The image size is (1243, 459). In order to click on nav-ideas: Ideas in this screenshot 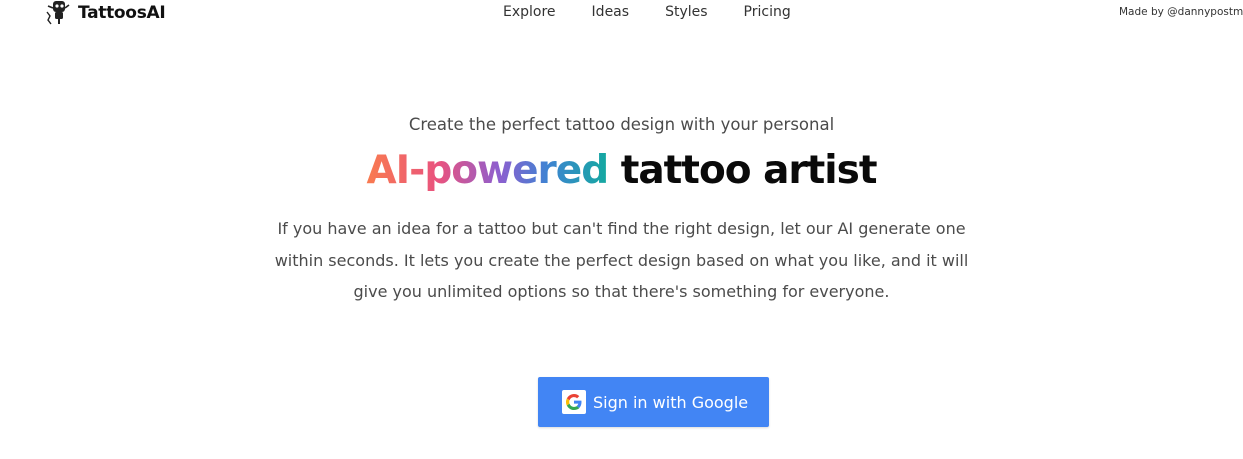, I will do `click(611, 12)`.